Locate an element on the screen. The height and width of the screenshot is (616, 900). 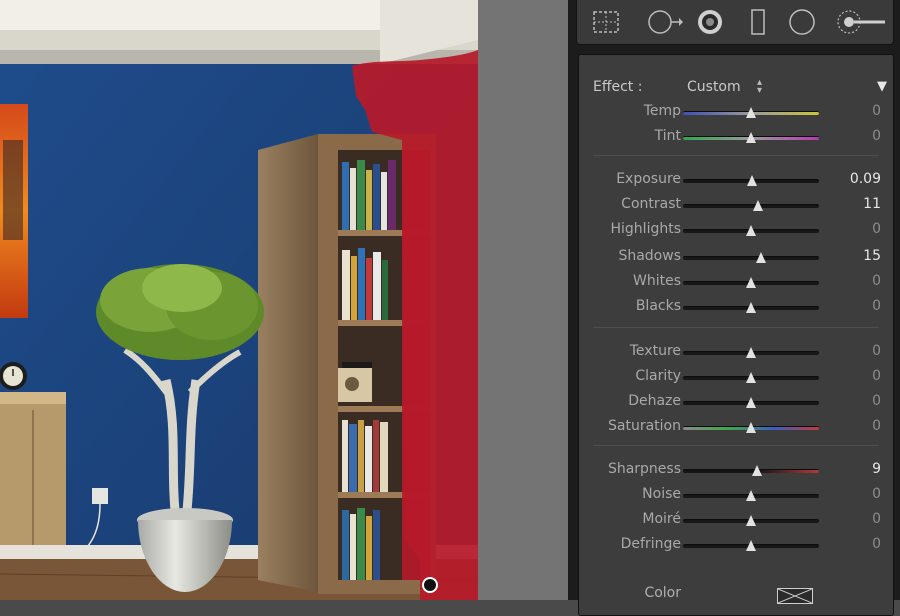
slider-value-sharpness: 9 is located at coordinates (876, 469).